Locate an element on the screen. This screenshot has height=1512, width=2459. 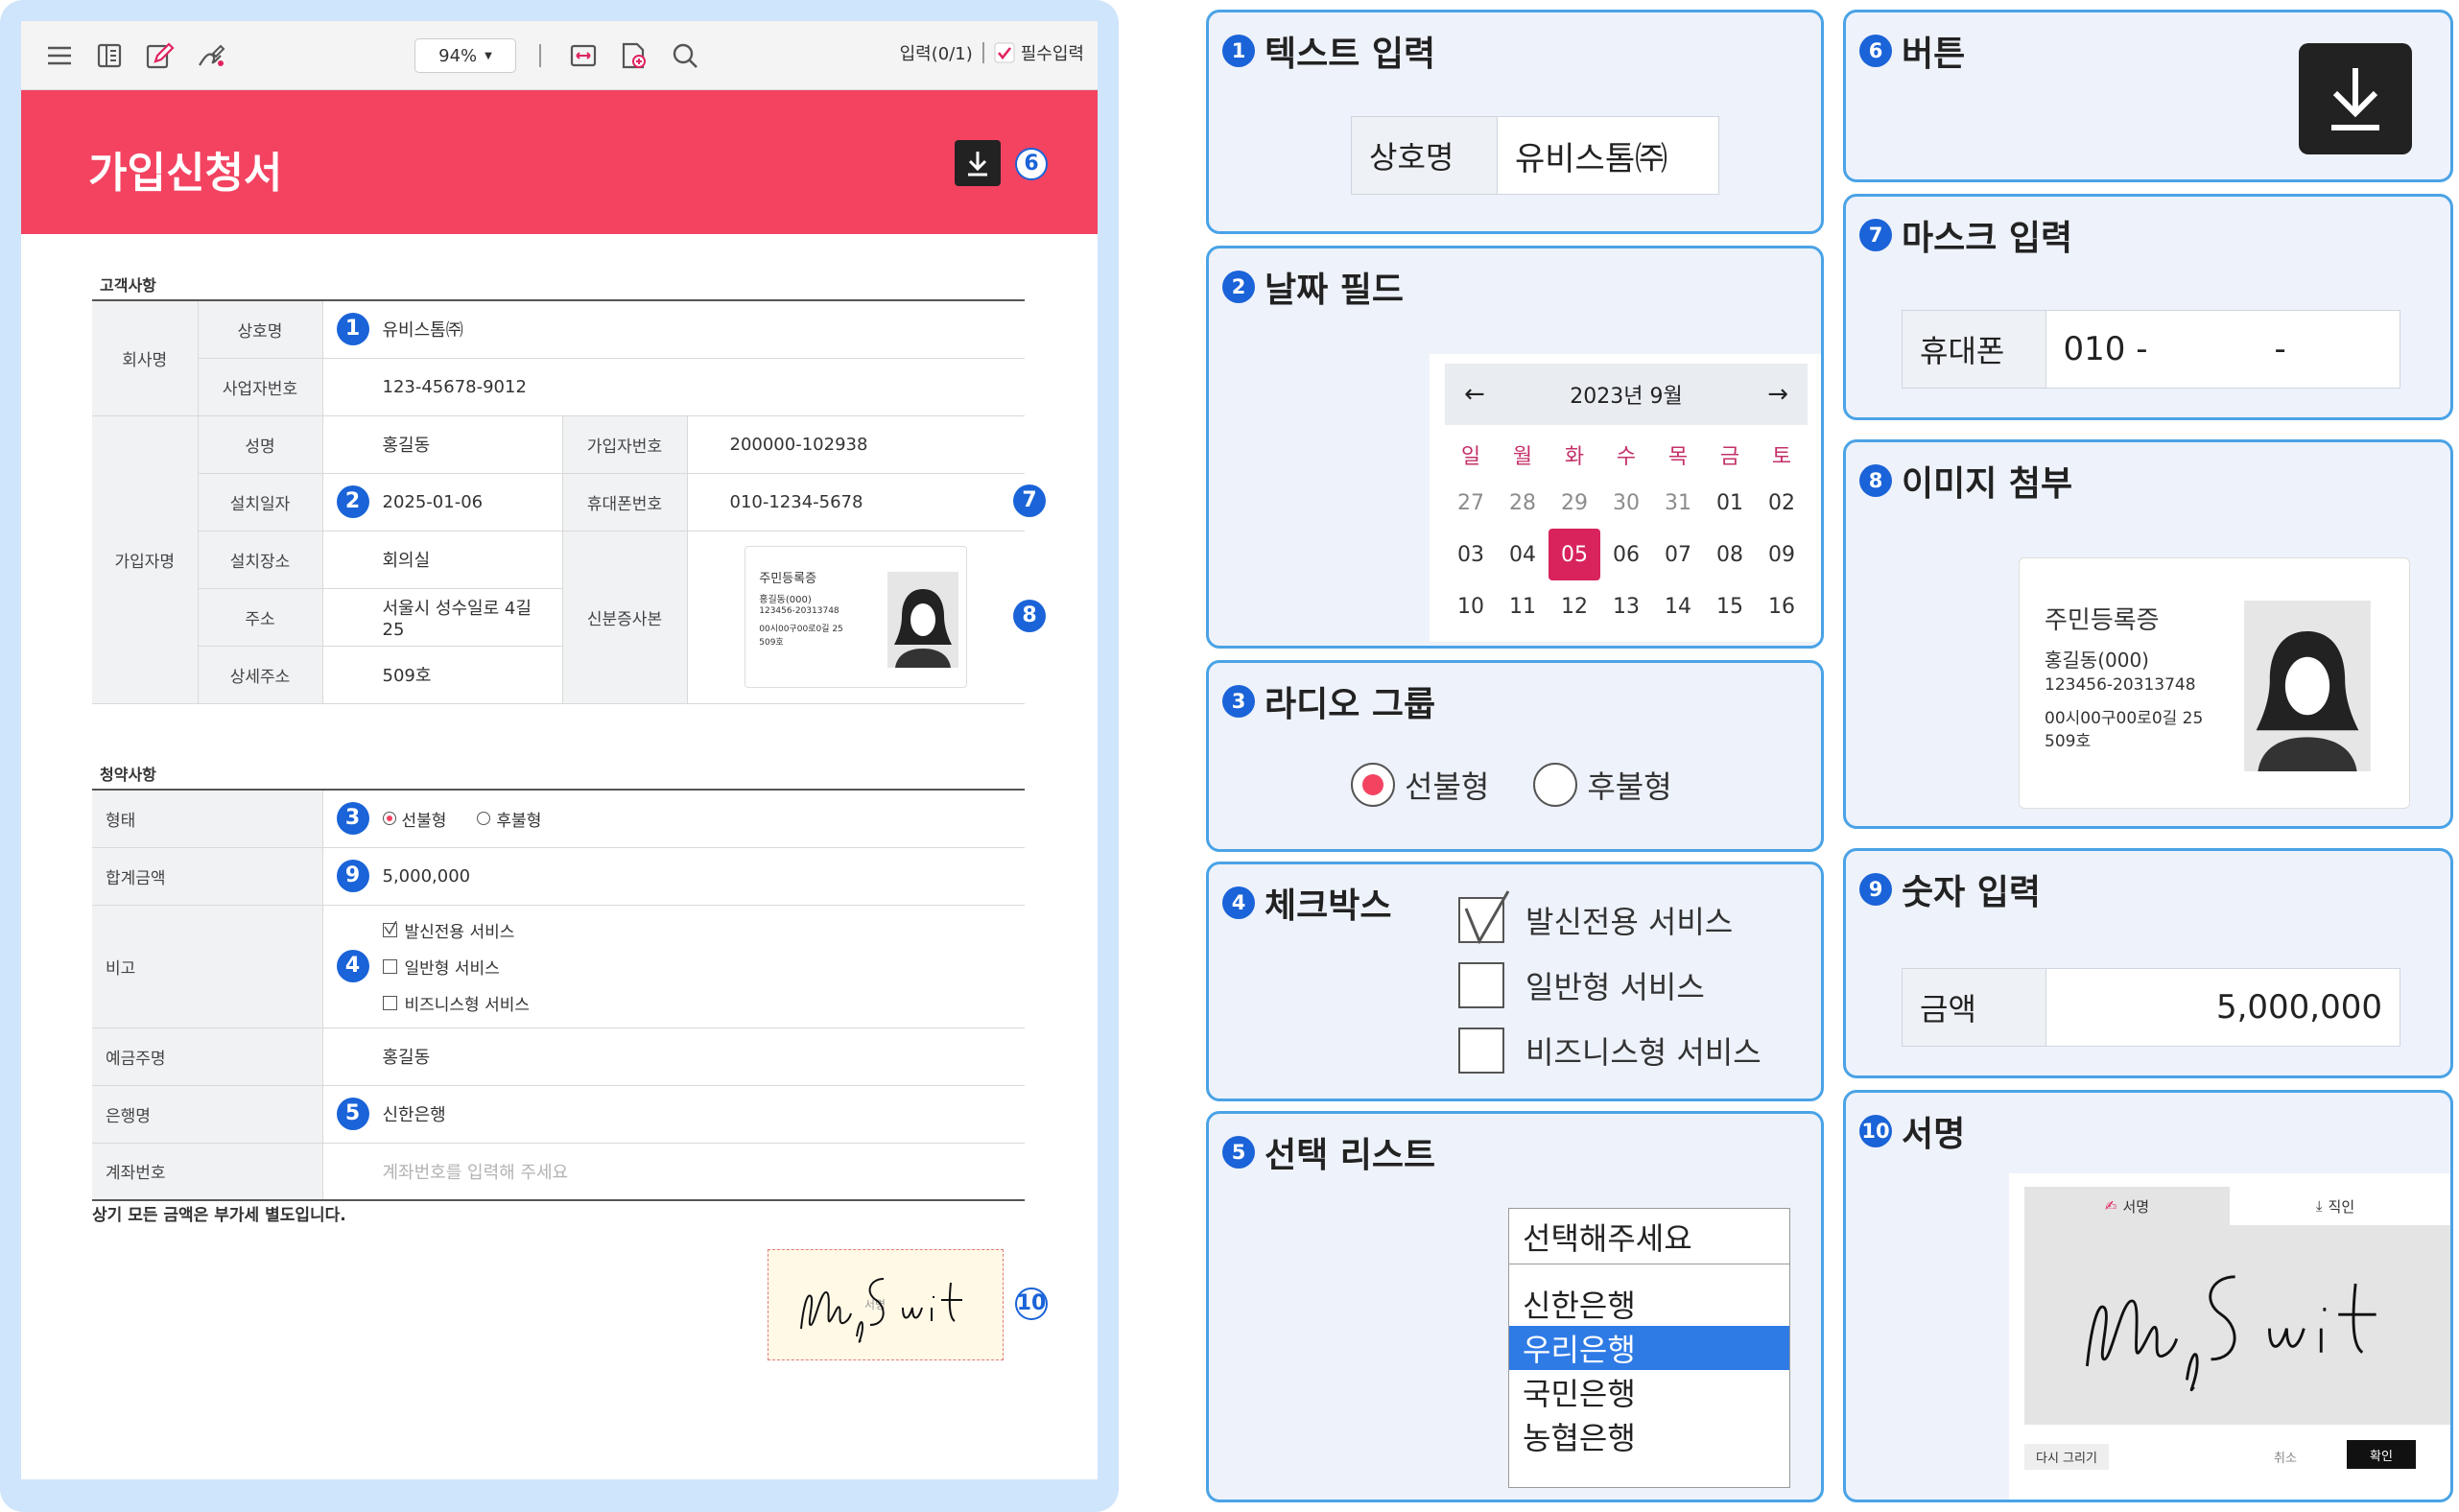
select-current: 선택해주세요 is located at coordinates (1649, 1236).